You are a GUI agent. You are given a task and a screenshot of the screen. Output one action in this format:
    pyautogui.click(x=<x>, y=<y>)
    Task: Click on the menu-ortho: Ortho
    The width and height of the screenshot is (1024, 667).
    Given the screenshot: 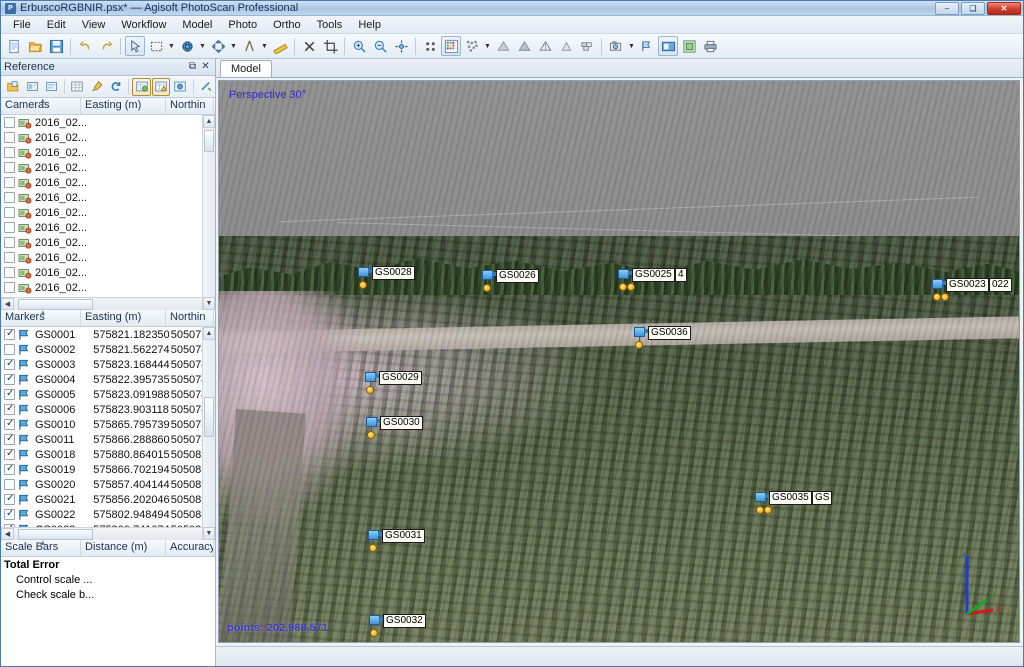 What is the action you would take?
    pyautogui.click(x=287, y=25)
    